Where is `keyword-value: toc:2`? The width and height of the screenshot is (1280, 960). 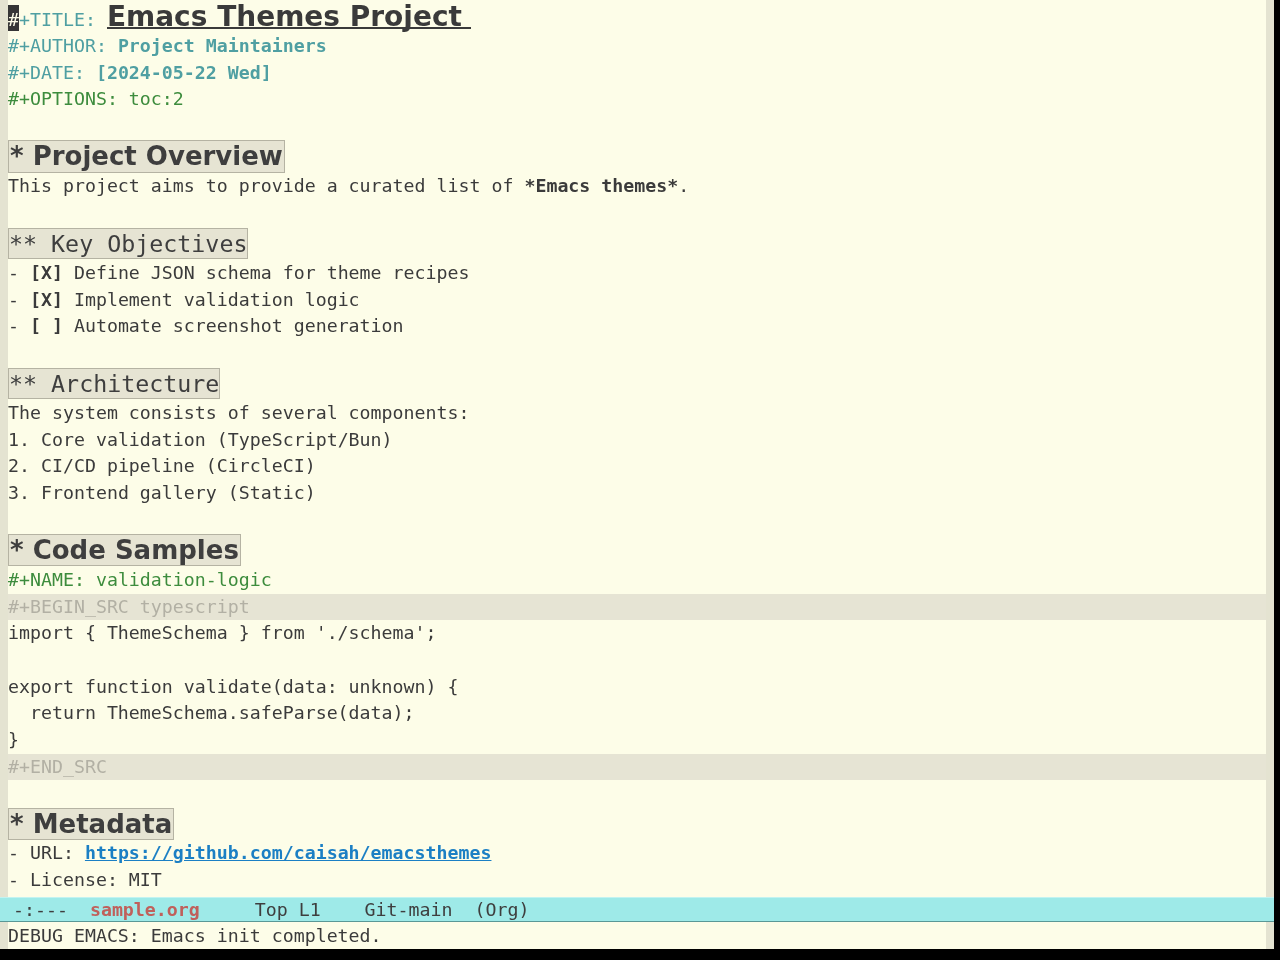 keyword-value: toc:2 is located at coordinates (156, 99).